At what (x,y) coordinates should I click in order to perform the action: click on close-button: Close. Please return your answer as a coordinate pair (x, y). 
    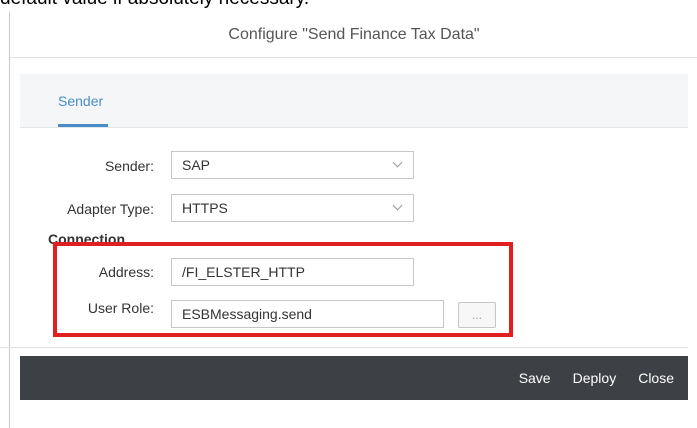
    Looking at the image, I should click on (656, 378).